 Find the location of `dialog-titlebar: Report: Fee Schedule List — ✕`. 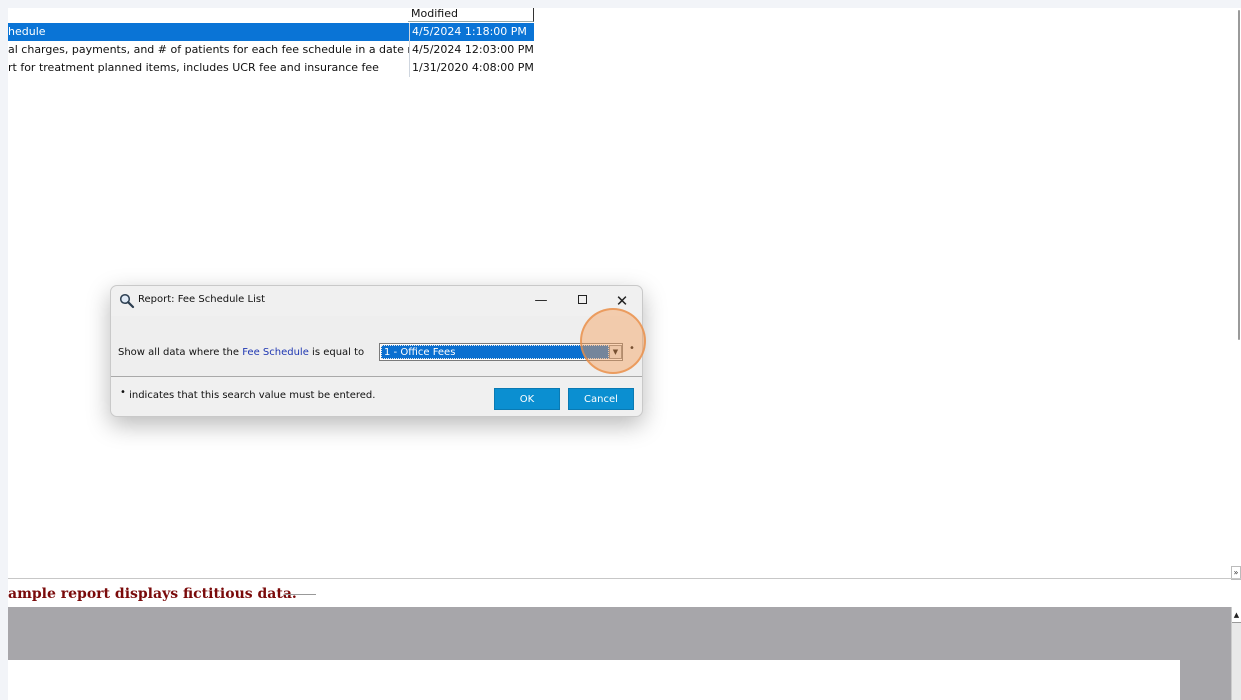

dialog-titlebar: Report: Fee Schedule List — ✕ is located at coordinates (376, 301).